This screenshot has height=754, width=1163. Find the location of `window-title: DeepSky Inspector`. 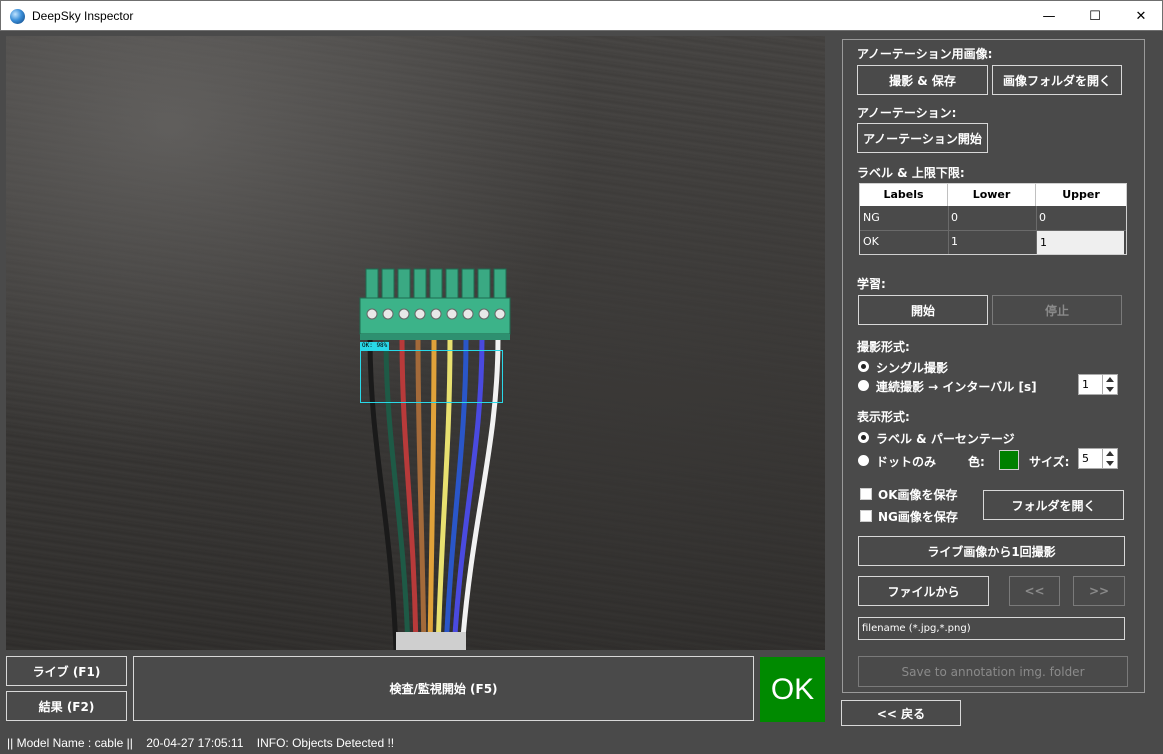

window-title: DeepSky Inspector is located at coordinates (83, 16).